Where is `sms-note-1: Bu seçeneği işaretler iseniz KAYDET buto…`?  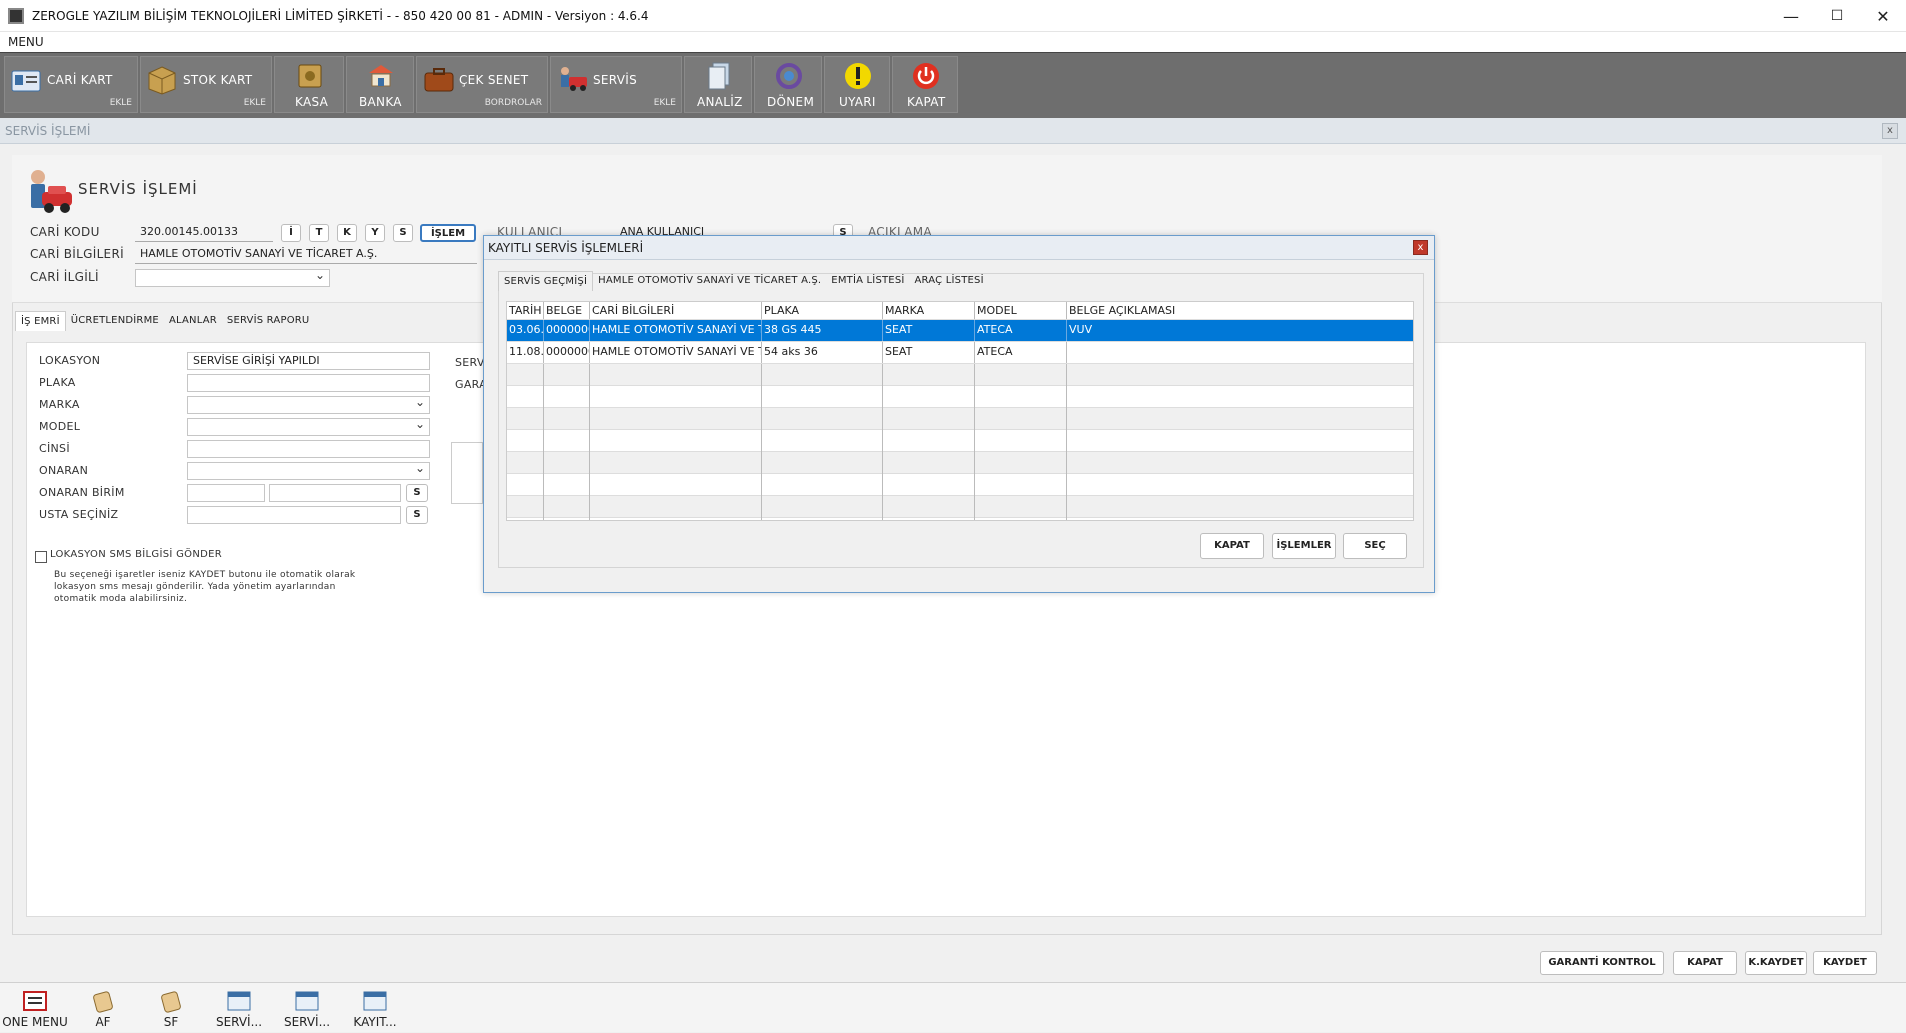 sms-note-1: Bu seçeneği işaretler iseniz KAYDET buto… is located at coordinates (205, 575).